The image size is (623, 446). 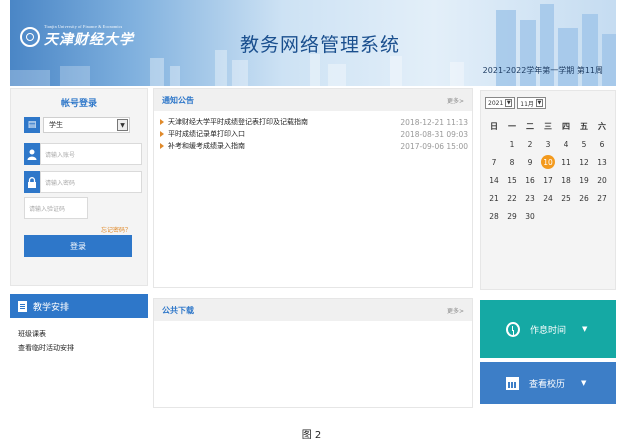 I want to click on calendar-day: 29, so click(x=512, y=216).